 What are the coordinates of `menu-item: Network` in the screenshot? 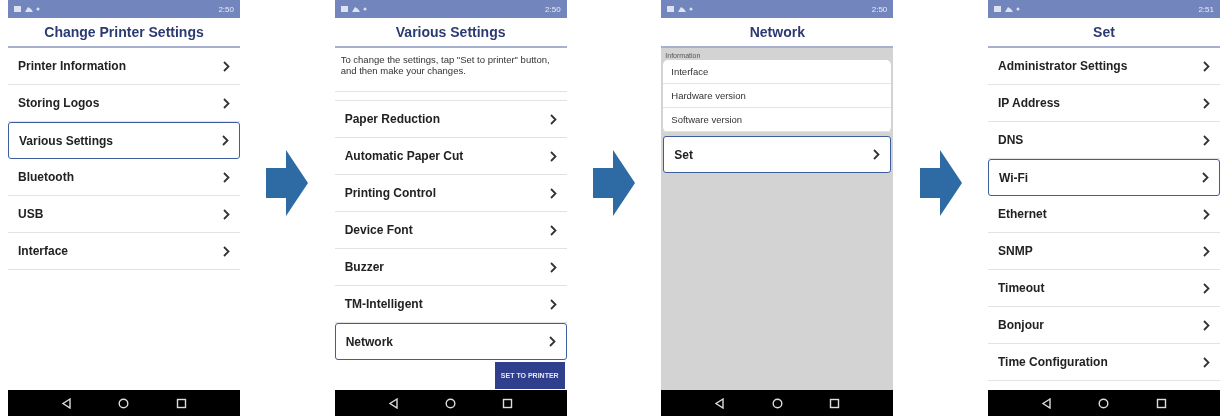 It's located at (450, 341).